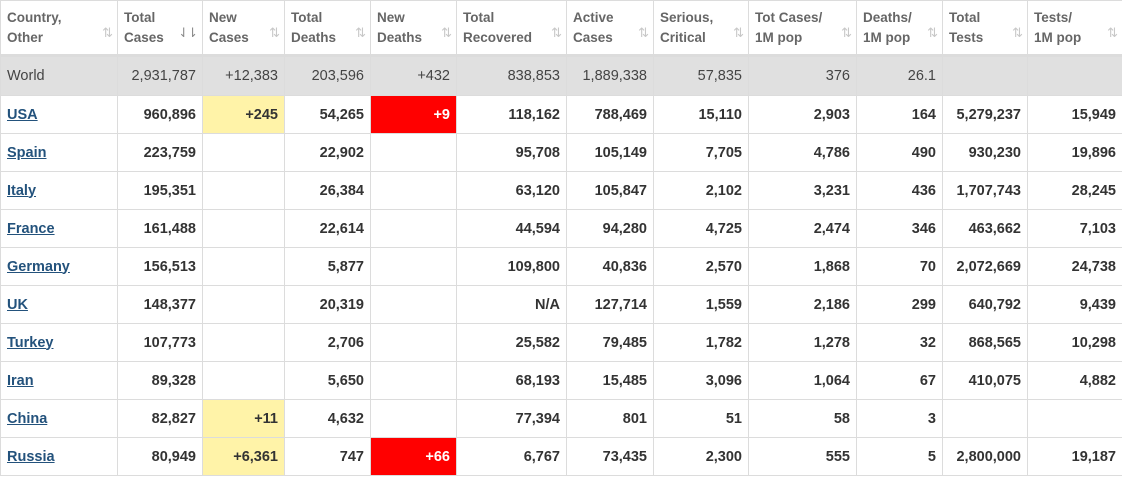 The width and height of the screenshot is (1122, 483). I want to click on column-header-total-tests: Total Tests ⇅, so click(985, 28).